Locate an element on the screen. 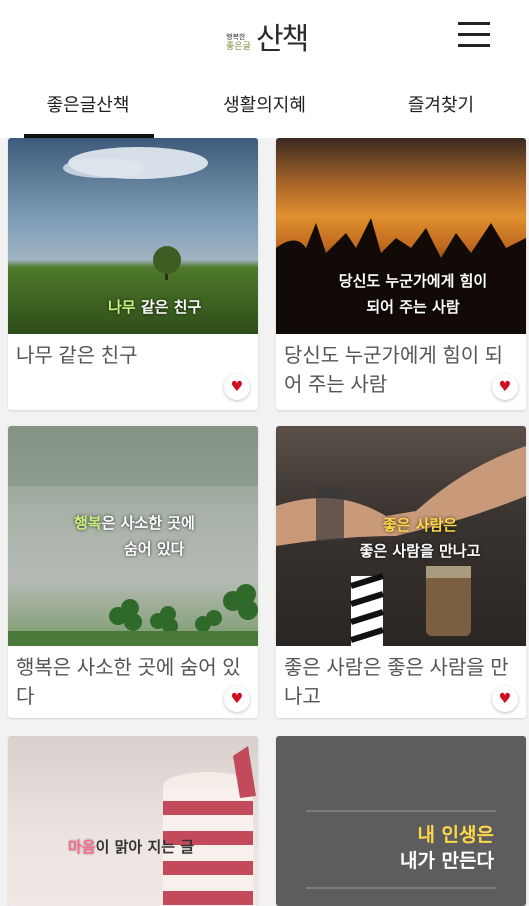 The height and width of the screenshot is (906, 529). article-thumbnail: 내 인생은 내가 만든다 is located at coordinates (401, 821).